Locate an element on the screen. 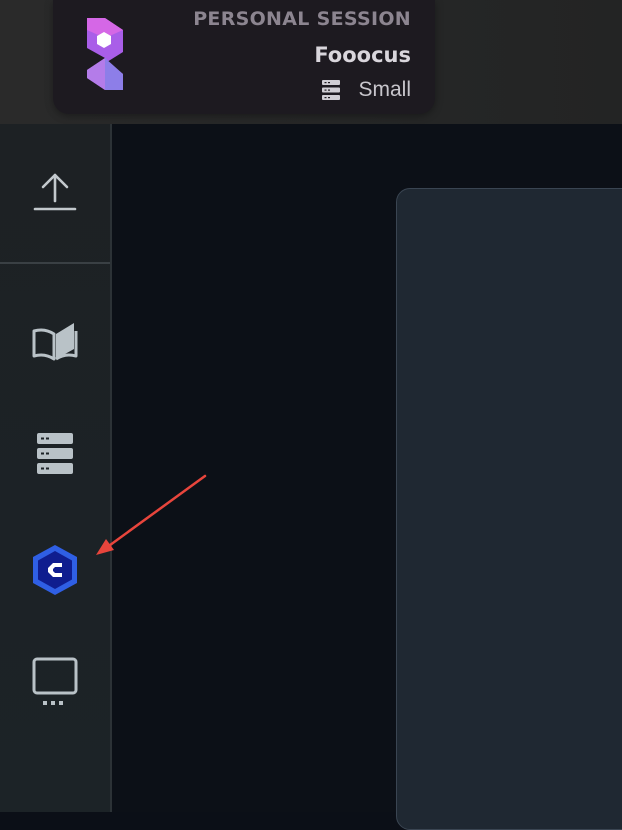 The image size is (622, 830). top-bar: PERSONAL SESSION Fooocus Small is located at coordinates (311, 62).